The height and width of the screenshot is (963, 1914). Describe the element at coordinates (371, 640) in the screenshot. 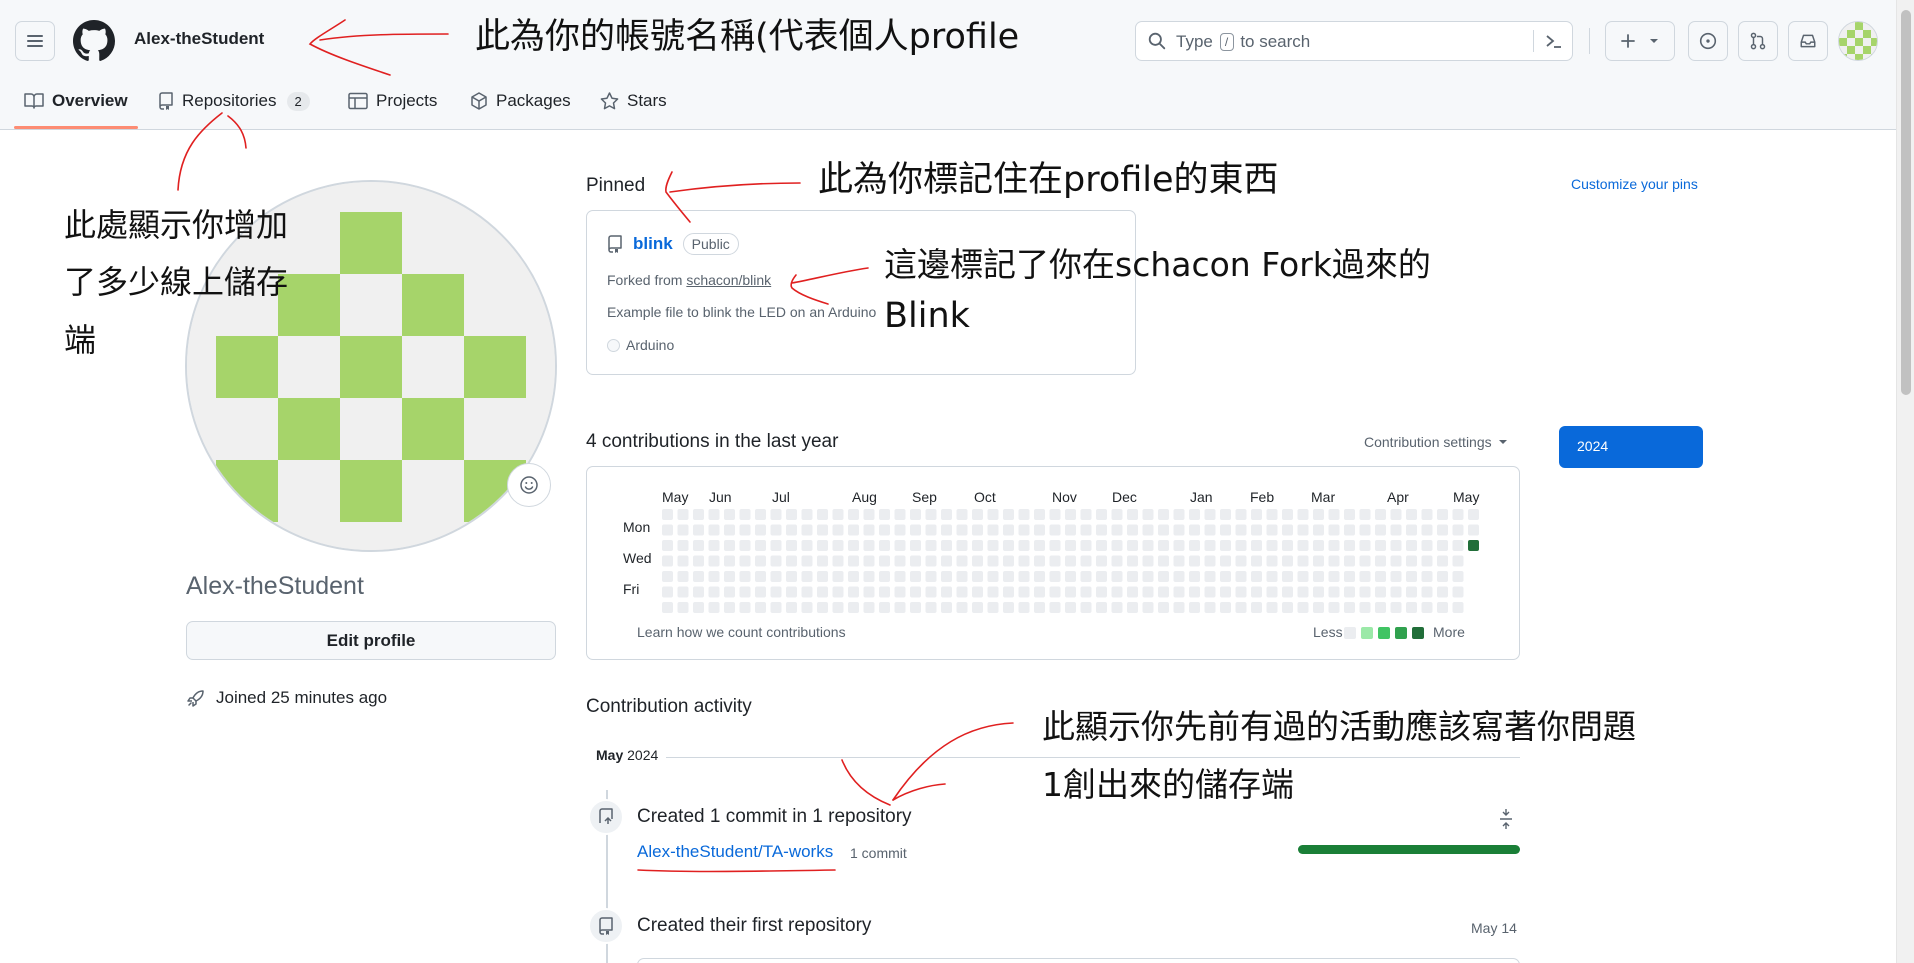

I see `edit-profile-button: Edit profile` at that location.